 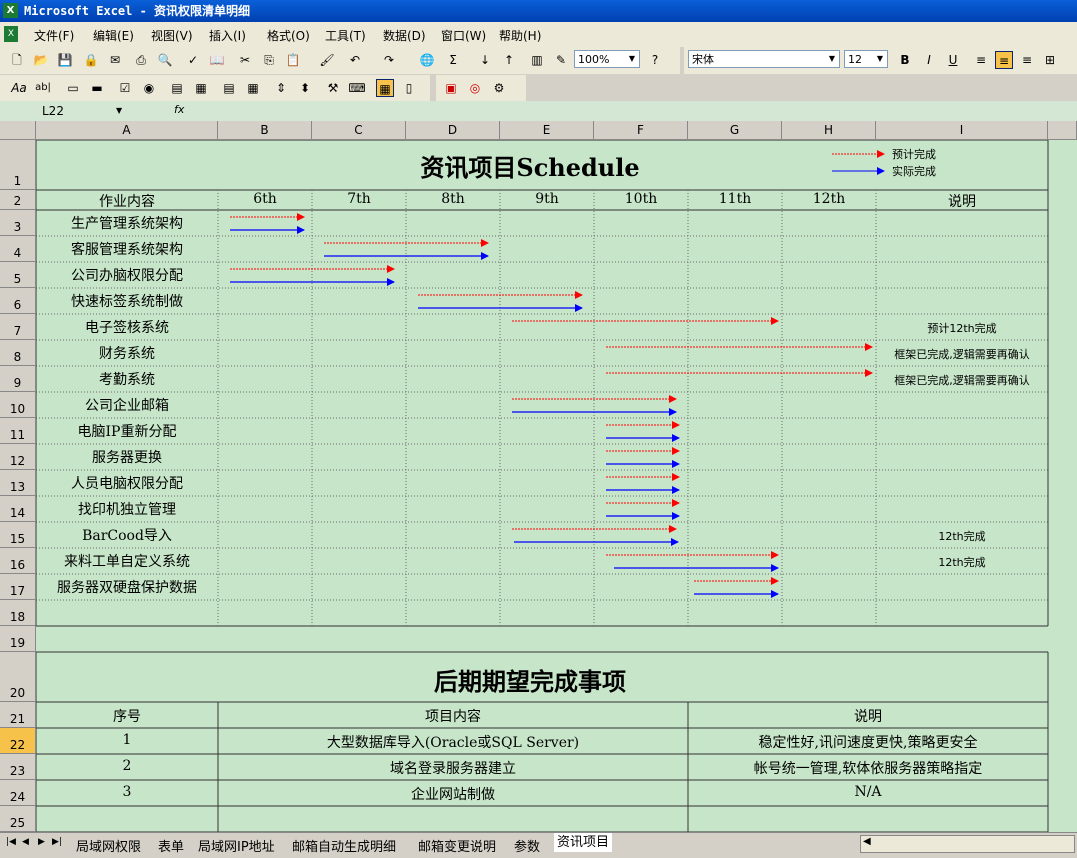 What do you see at coordinates (18, 431) in the screenshot?
I see `row-header: 11` at bounding box center [18, 431].